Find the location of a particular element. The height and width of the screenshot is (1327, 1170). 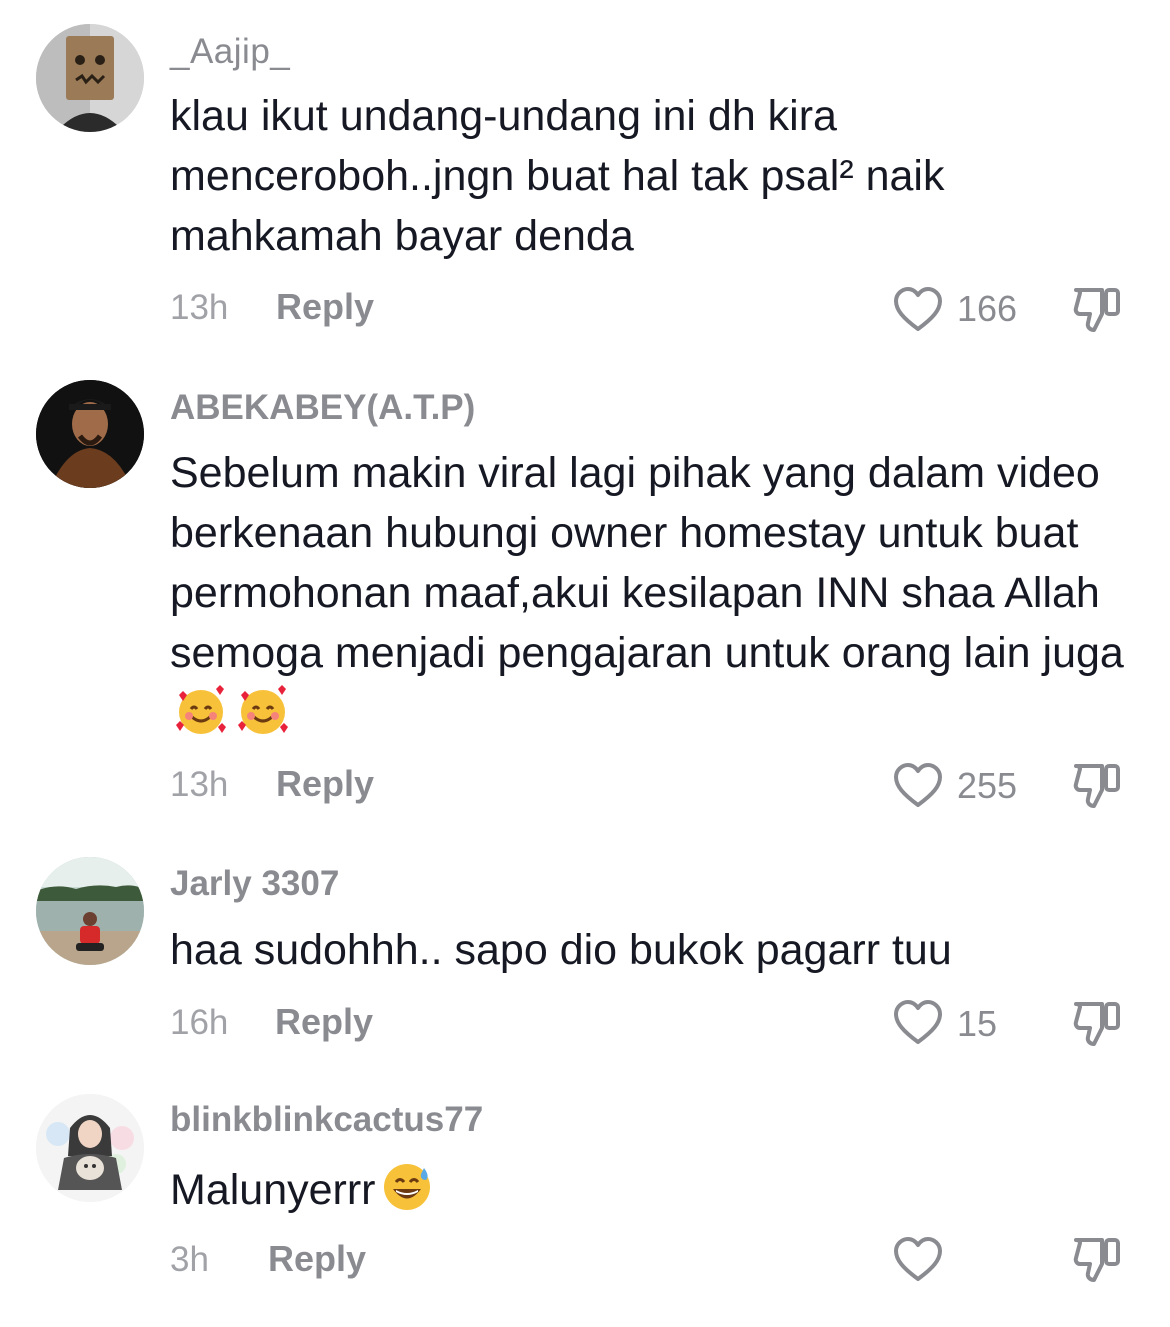

grinning-face-with-sweat-icon is located at coordinates (406, 1187).